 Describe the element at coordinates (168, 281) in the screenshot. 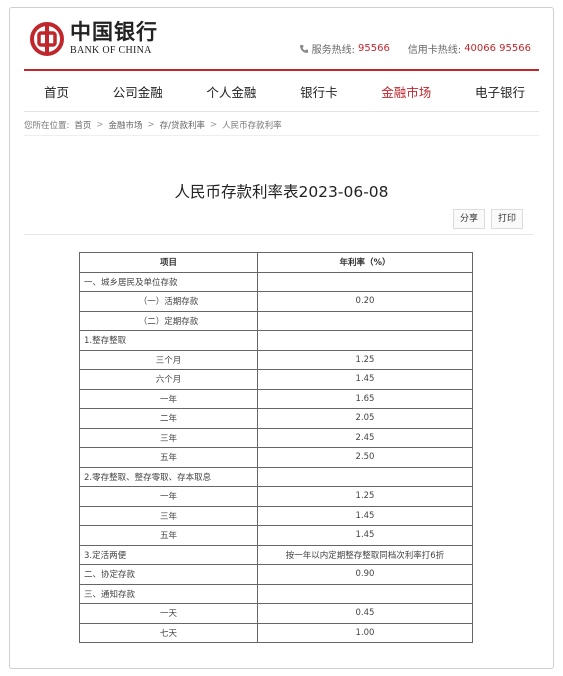

I see `row-item-cell: 一、城乡居民及单位存款` at that location.